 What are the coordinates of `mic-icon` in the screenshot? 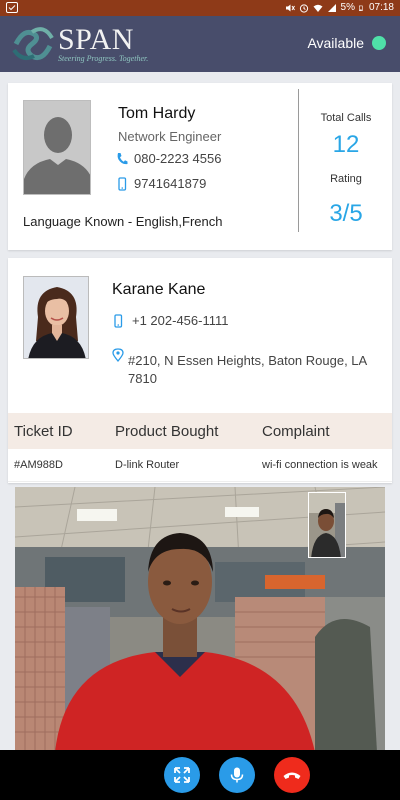 It's located at (237, 775).